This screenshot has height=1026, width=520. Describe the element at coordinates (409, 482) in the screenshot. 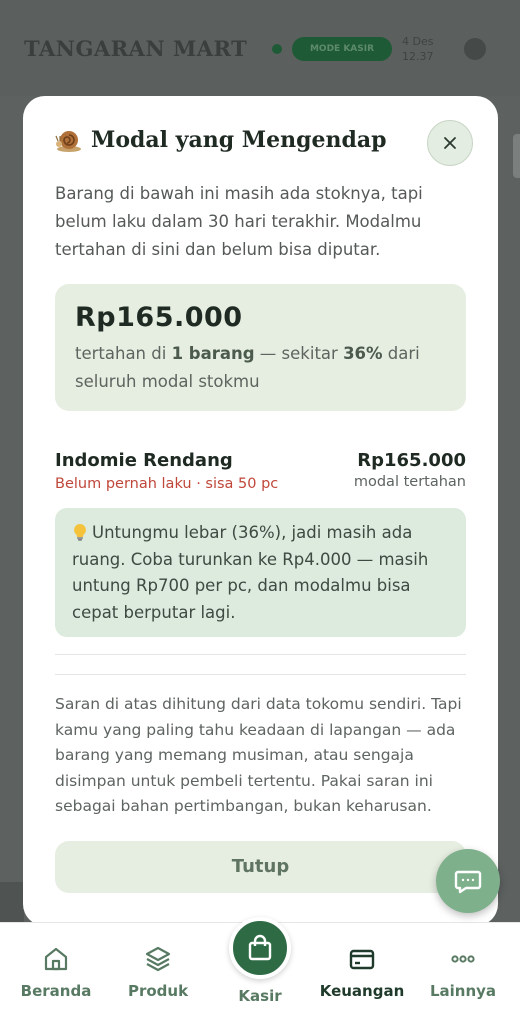

I see `item-price-label: modal tertahan` at that location.